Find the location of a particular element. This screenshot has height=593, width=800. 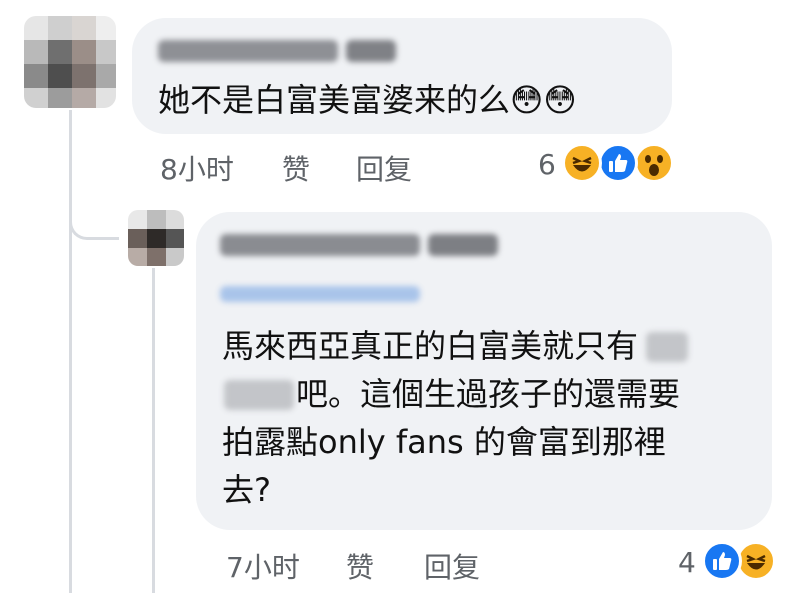

tagged-user-blurred is located at coordinates (320, 294).